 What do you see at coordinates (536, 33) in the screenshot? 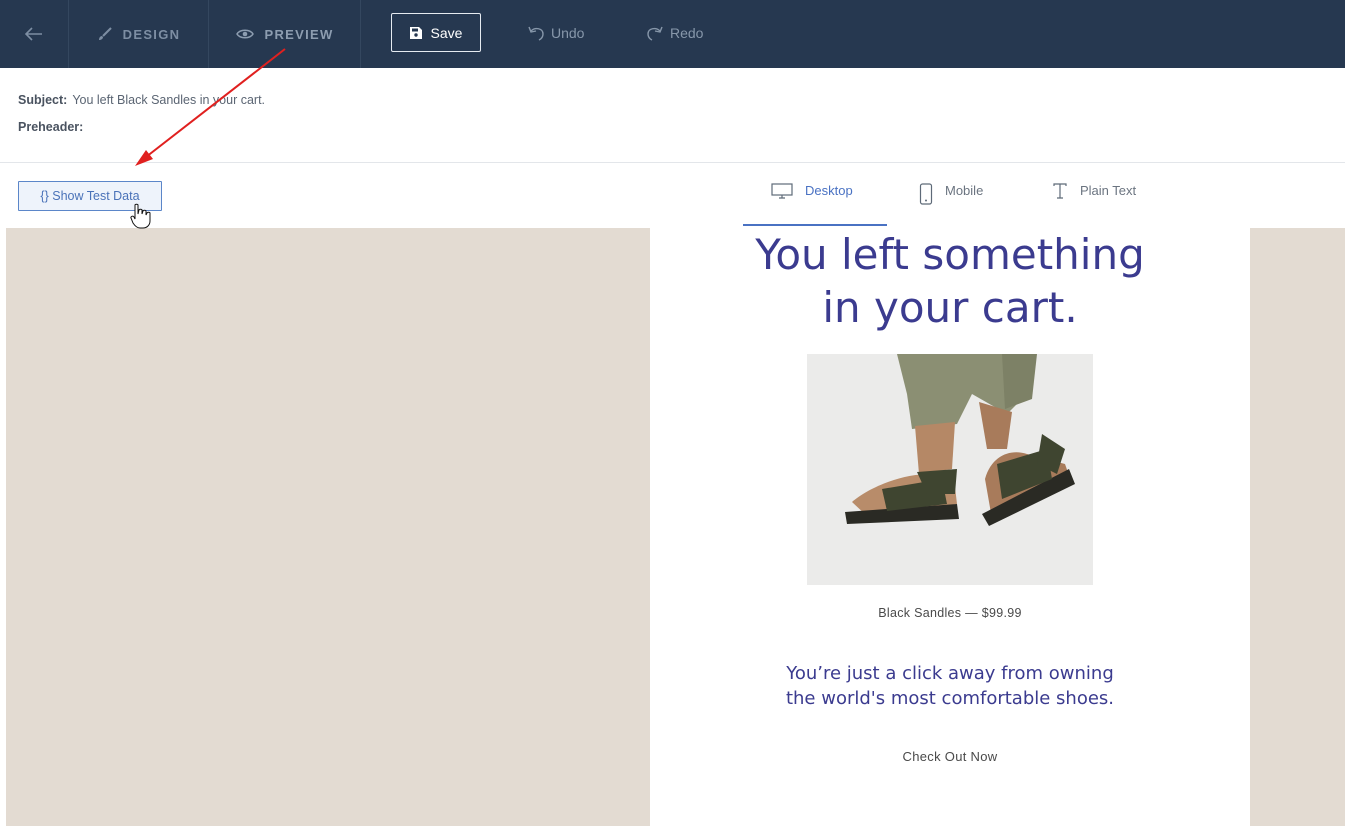
I see `undo-icon` at bounding box center [536, 33].